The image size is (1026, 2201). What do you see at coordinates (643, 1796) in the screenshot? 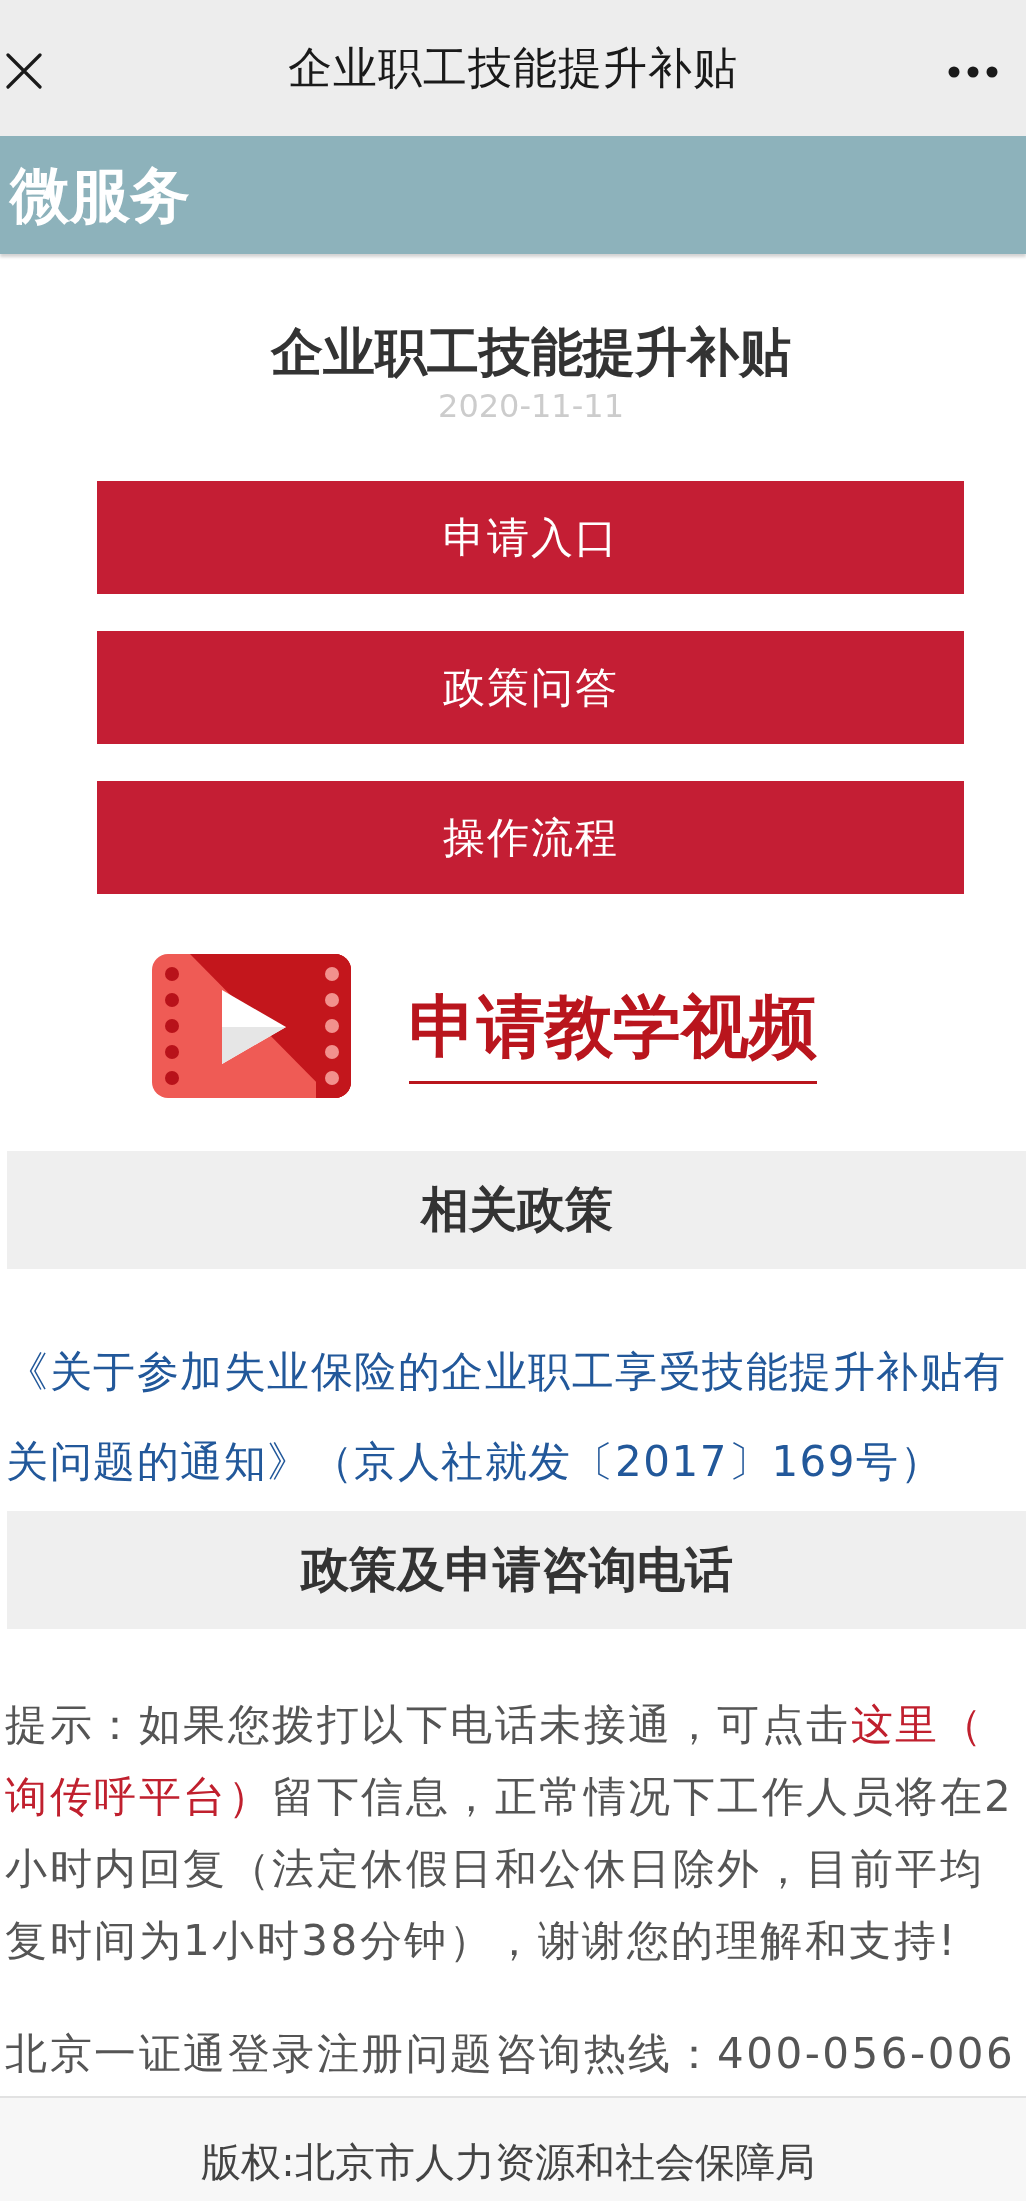
I see `notice-text: 留下信息，正常情况下工作人员将在2` at bounding box center [643, 1796].